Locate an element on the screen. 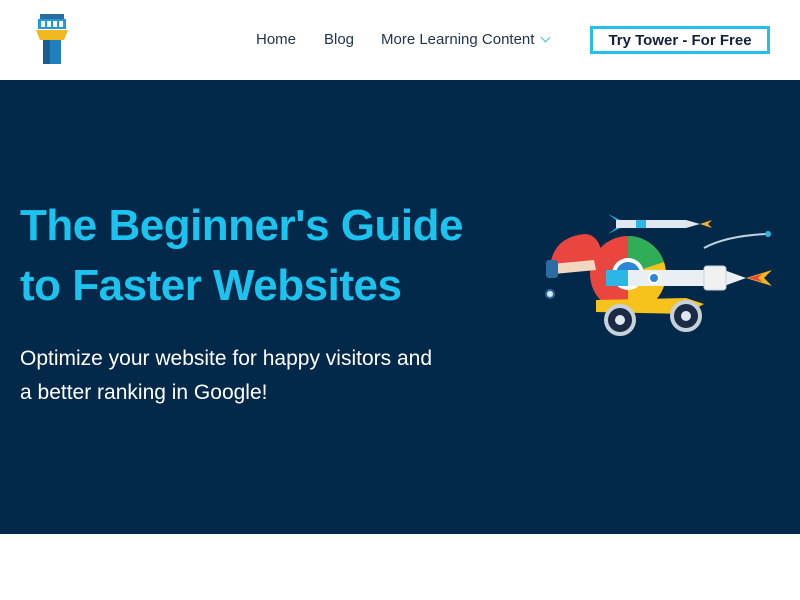  hero-title: The Beginner's Guide to Faster Websites is located at coordinates (270, 256).